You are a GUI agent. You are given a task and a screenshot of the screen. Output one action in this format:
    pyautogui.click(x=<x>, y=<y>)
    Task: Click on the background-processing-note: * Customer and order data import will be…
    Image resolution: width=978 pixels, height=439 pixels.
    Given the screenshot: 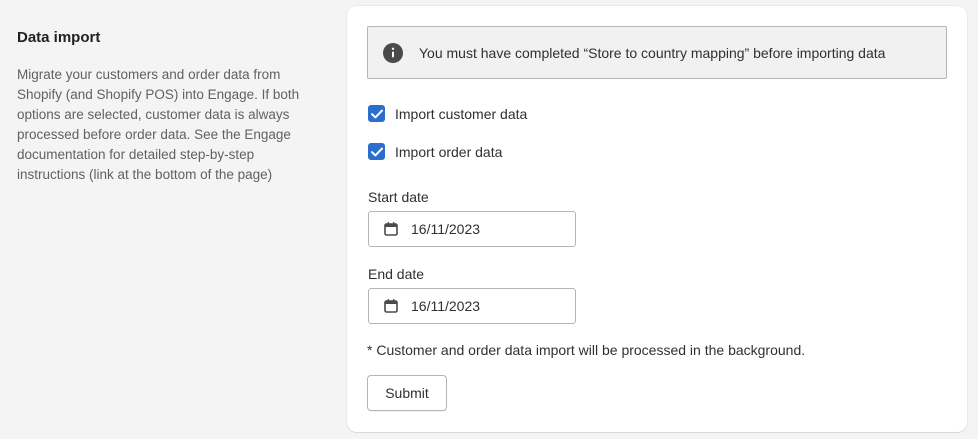 What is the action you would take?
    pyautogui.click(x=586, y=350)
    